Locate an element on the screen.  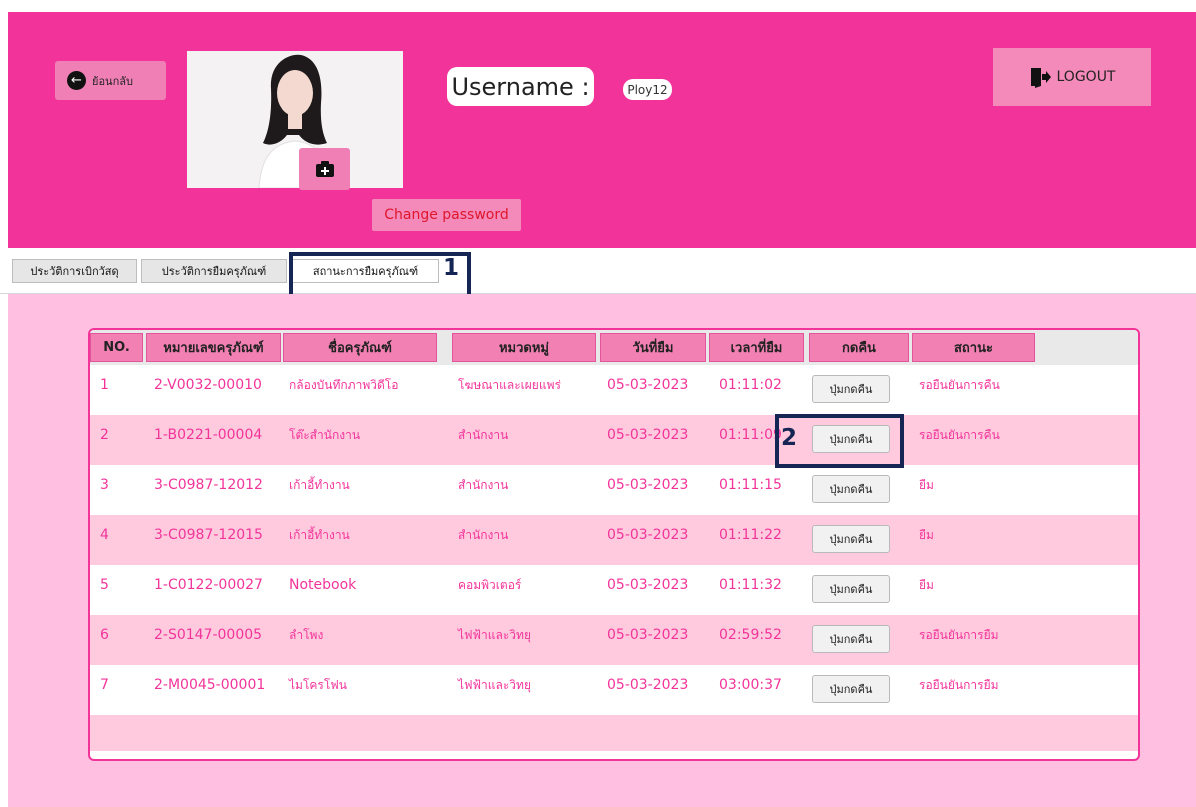
column-header-asset-name: ชื่อครุภัณฑ์ is located at coordinates (360, 347).